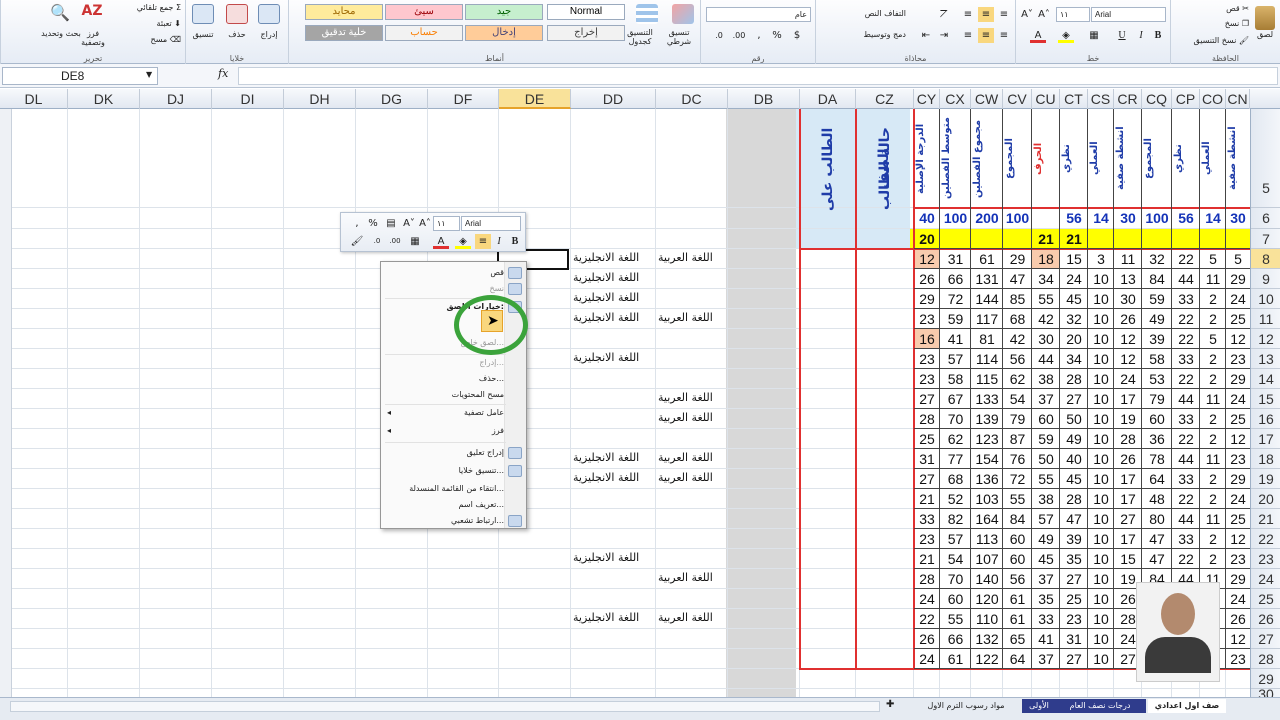 The image size is (1280, 720). I want to click on grade-cell: 62, so click(1017, 379).